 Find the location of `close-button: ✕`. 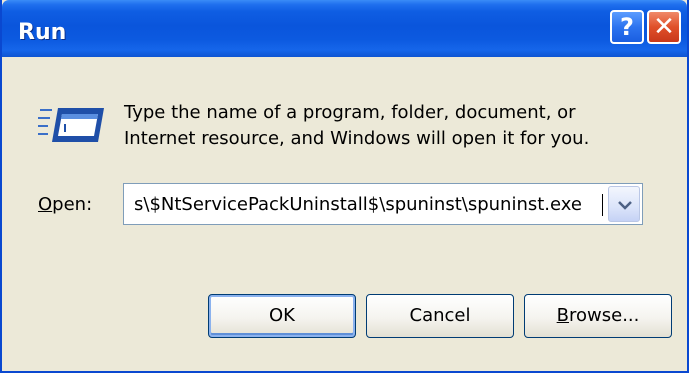

close-button: ✕ is located at coordinates (664, 27).